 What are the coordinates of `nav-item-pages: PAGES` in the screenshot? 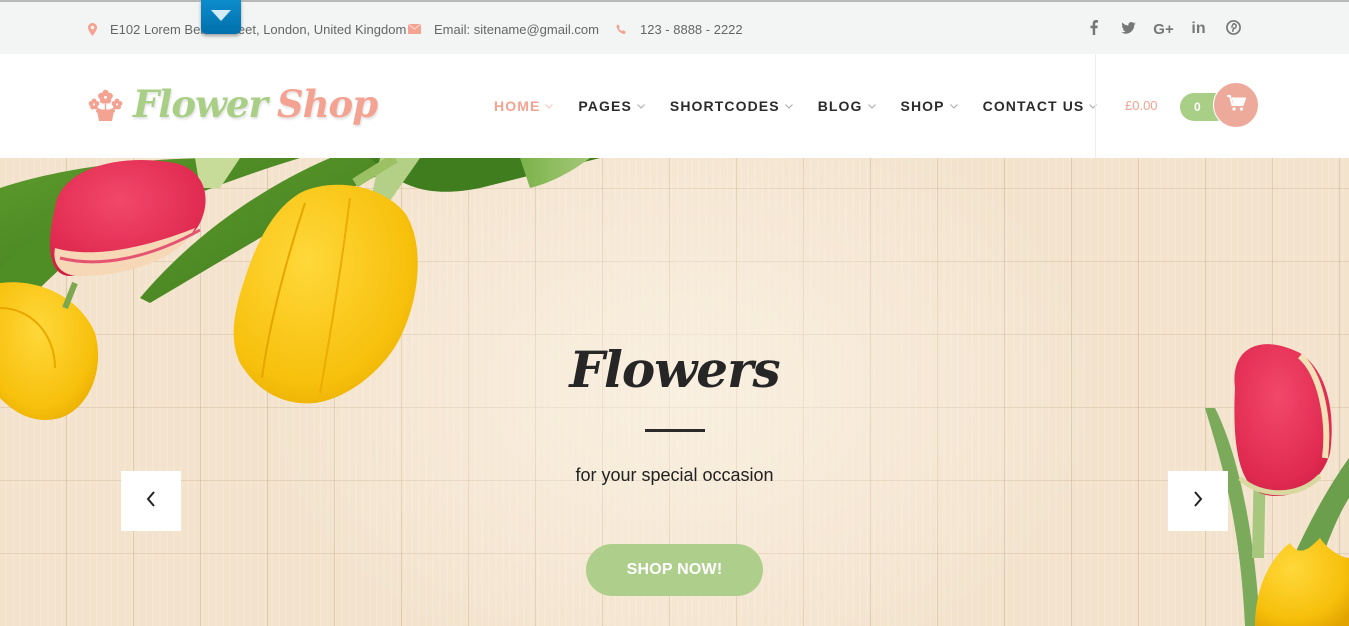 It's located at (611, 106).